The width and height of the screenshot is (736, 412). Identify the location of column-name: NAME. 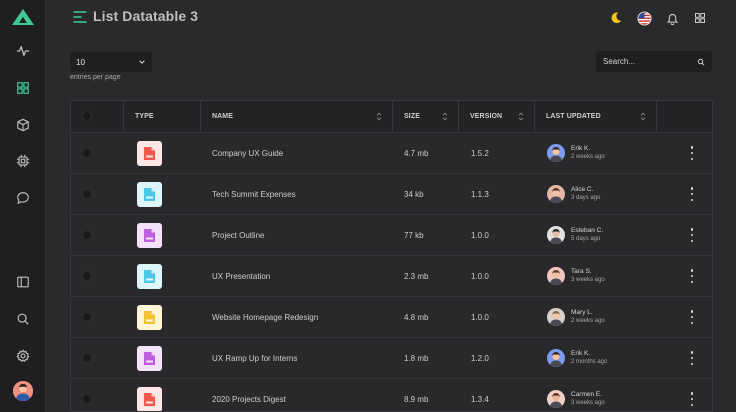
(297, 116).